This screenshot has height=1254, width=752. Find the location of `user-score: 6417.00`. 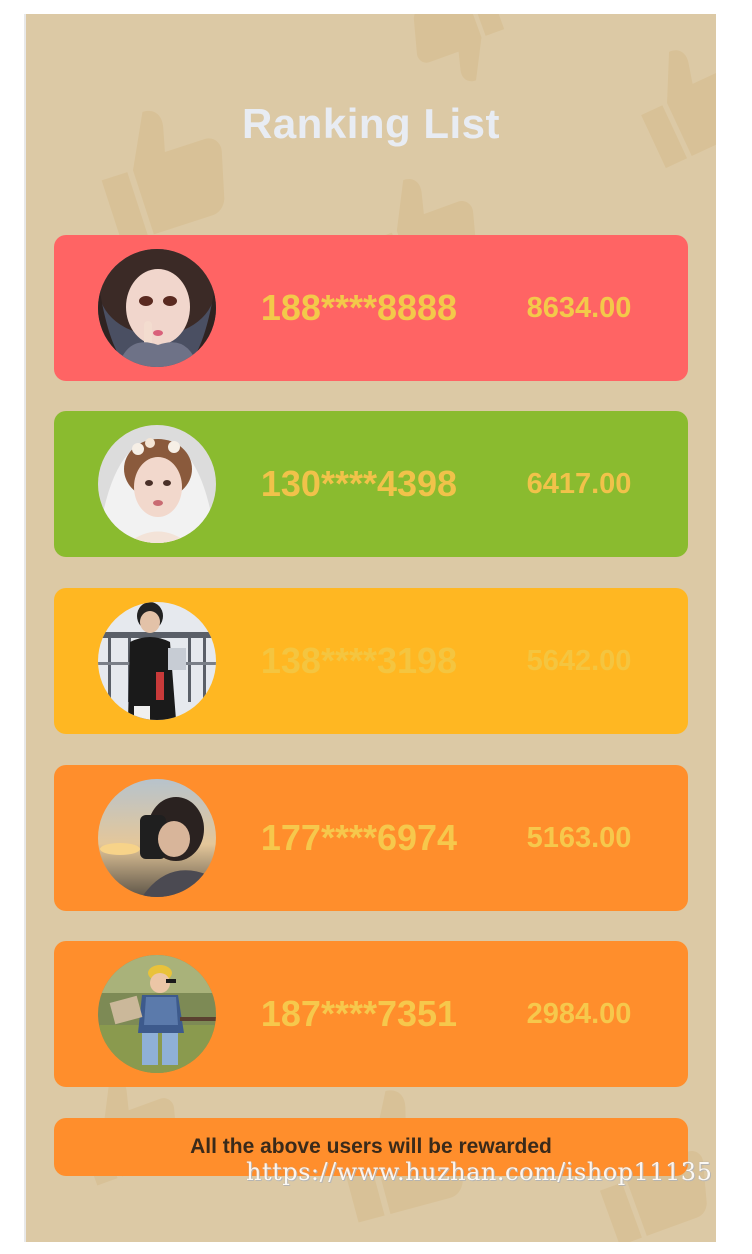

user-score: 6417.00 is located at coordinates (579, 484).